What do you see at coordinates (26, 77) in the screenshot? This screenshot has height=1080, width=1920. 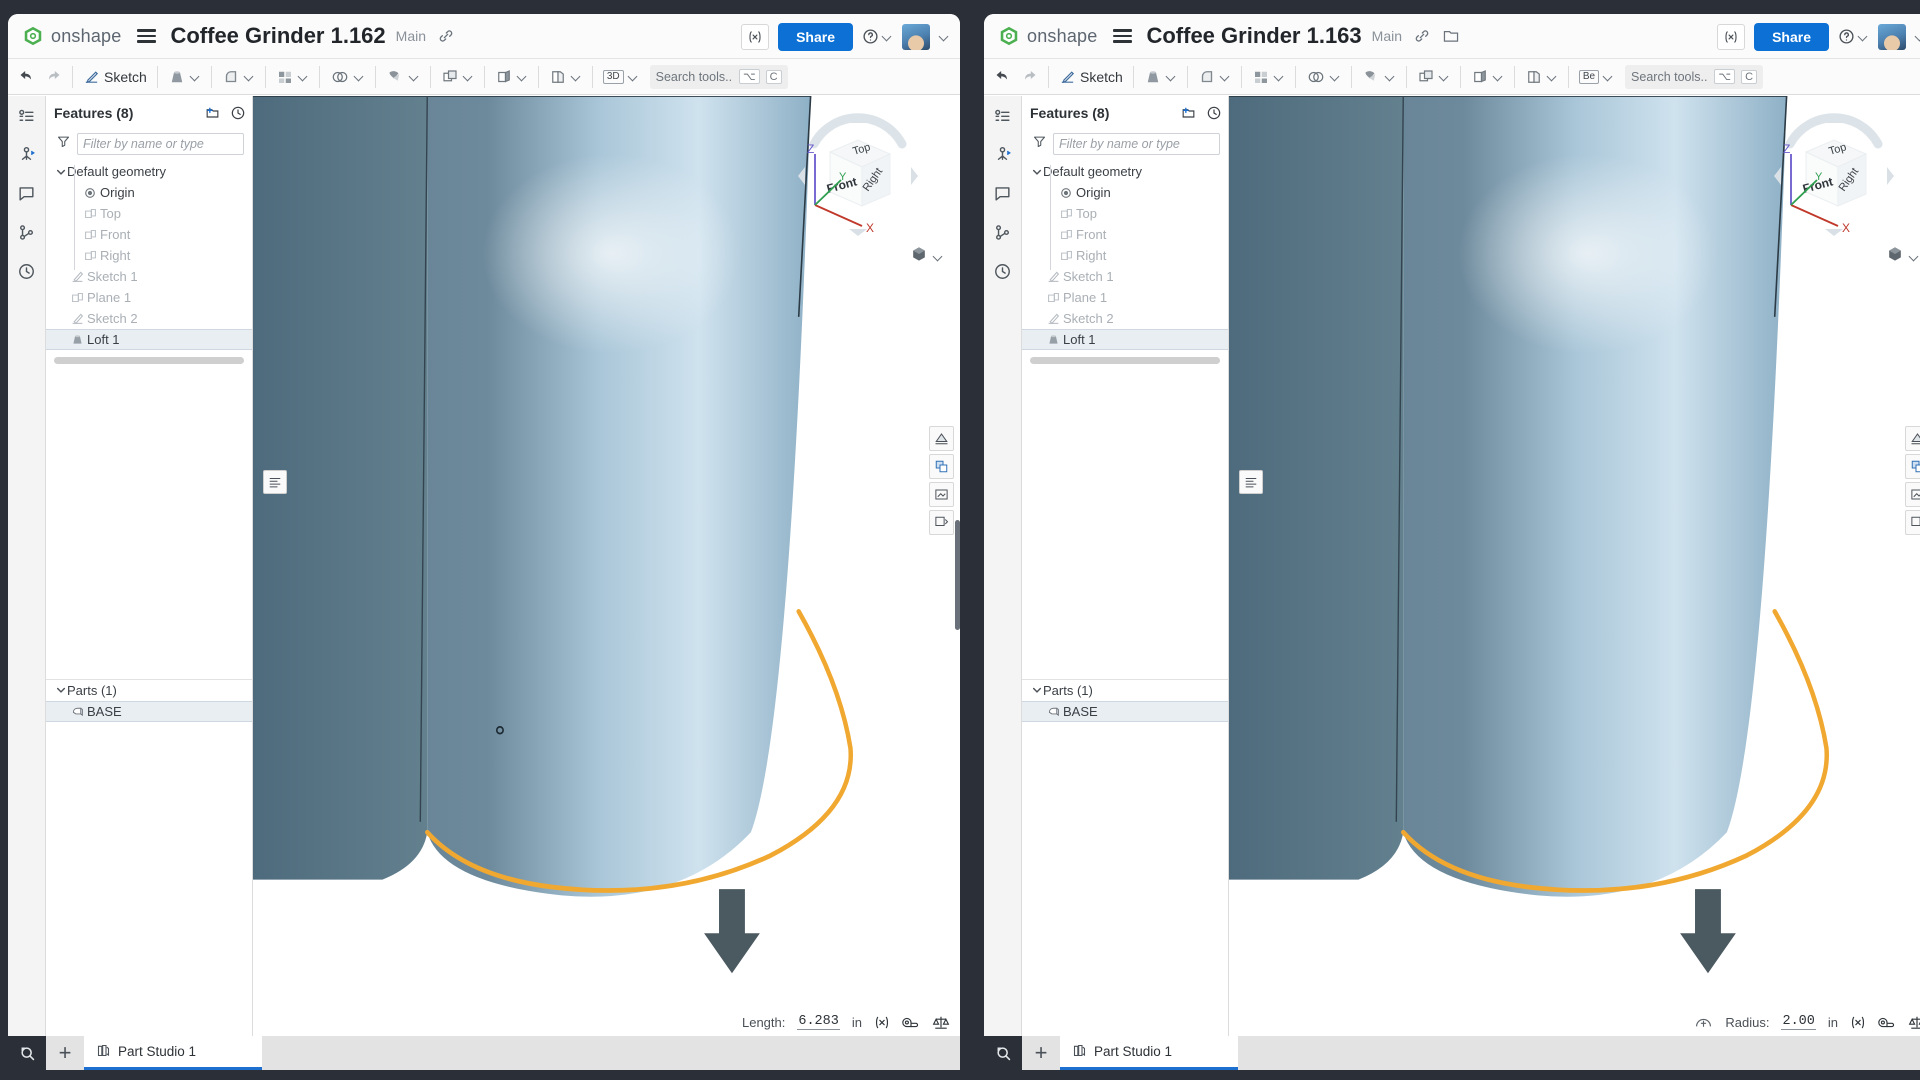 I see `undo-button` at bounding box center [26, 77].